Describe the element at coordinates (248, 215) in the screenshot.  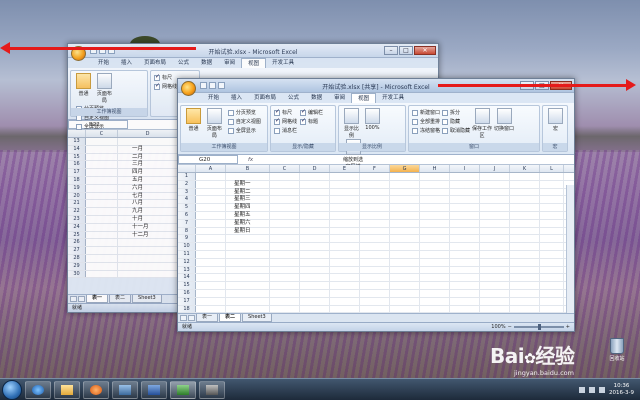
I see `cell: 星期五` at that location.